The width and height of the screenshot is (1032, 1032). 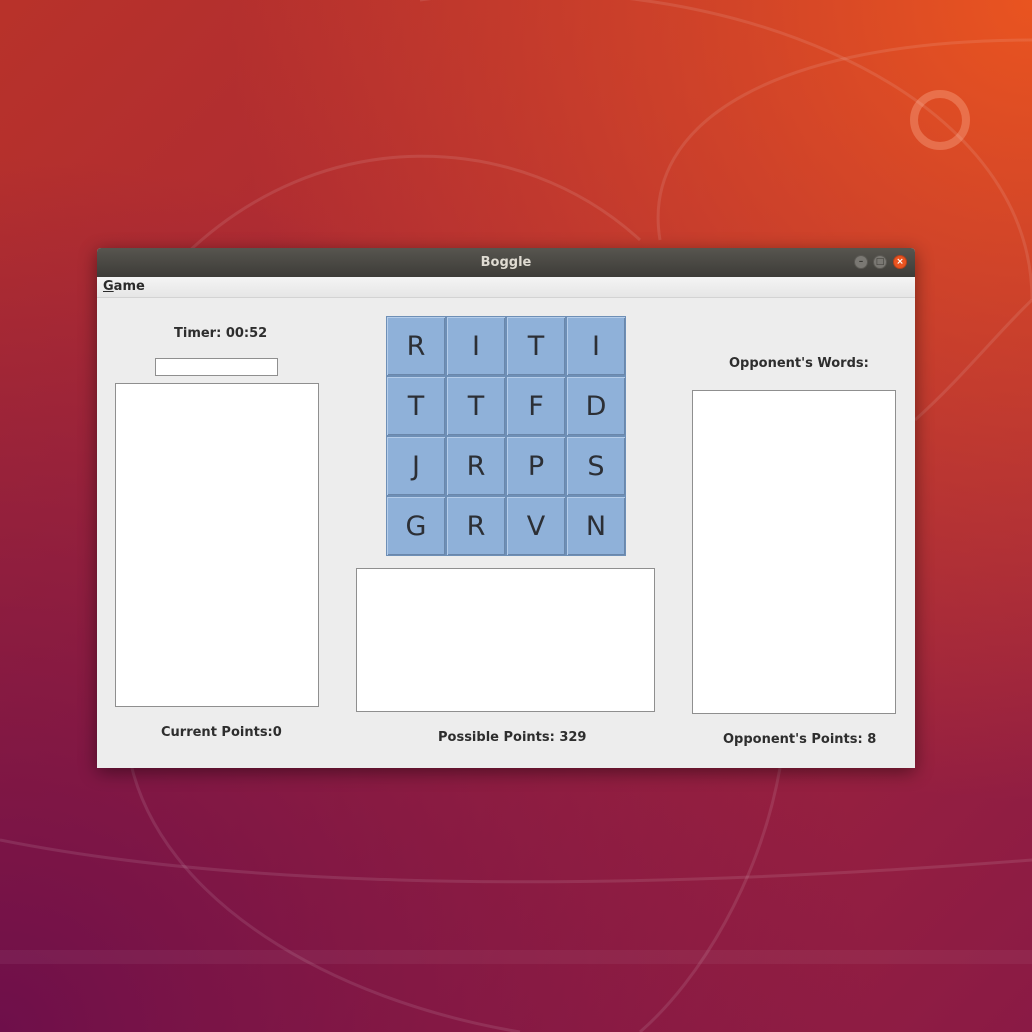 What do you see at coordinates (246, 333) in the screenshot?
I see `timer-value: 00:52` at bounding box center [246, 333].